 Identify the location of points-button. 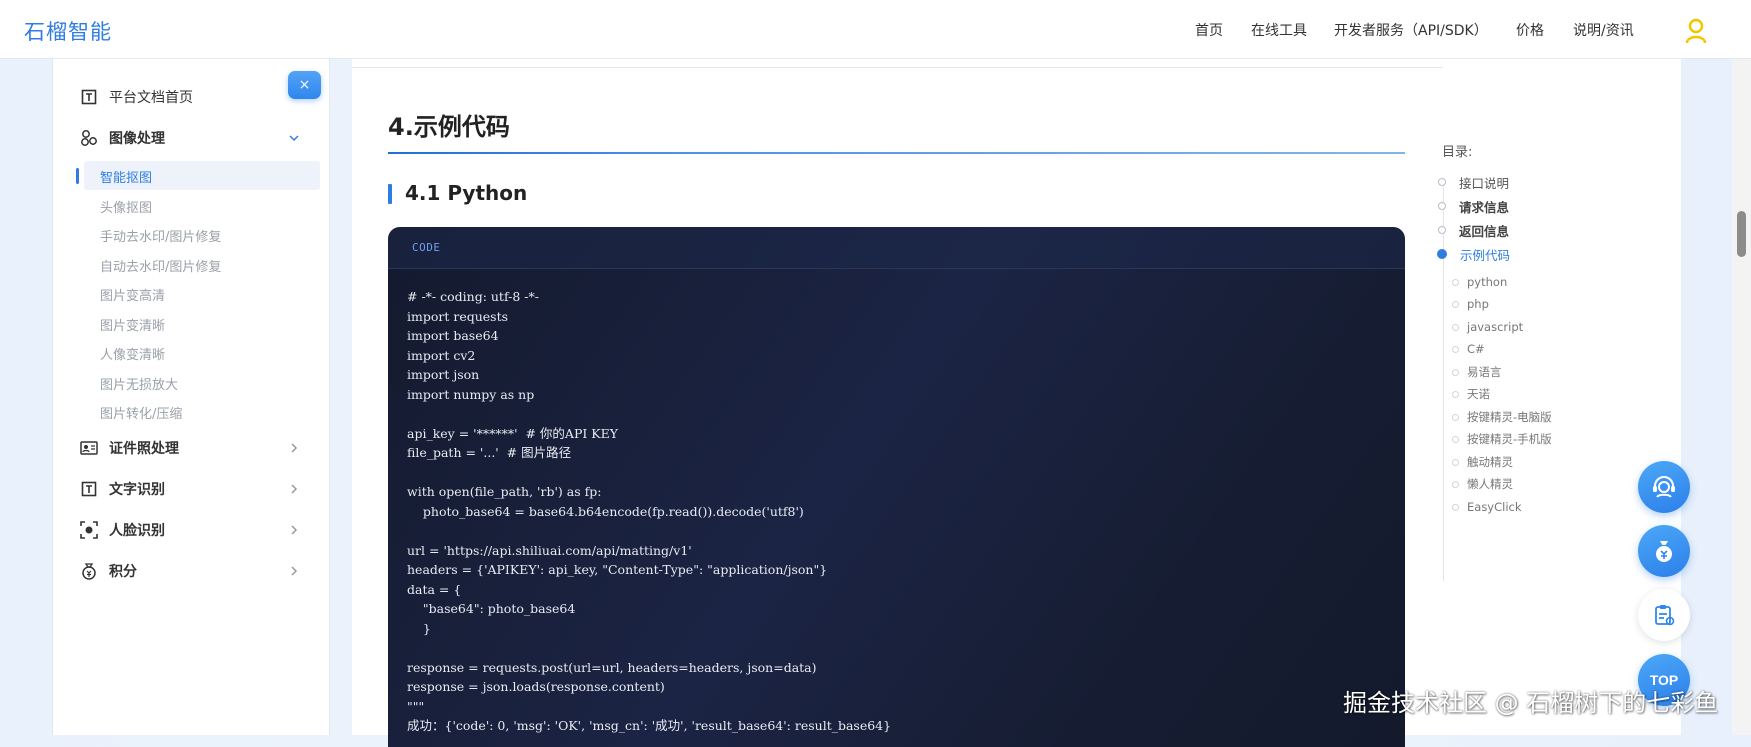
(1664, 551).